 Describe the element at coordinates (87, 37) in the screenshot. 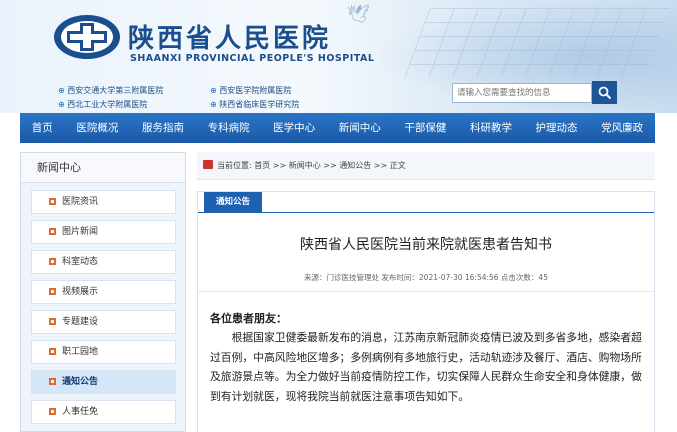

I see `hospital-logo-icon` at that location.